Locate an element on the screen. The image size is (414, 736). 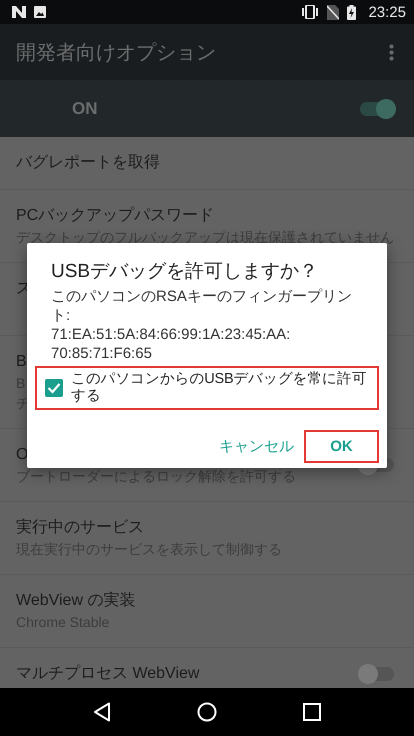
n-logo-icon is located at coordinates (19, 12).